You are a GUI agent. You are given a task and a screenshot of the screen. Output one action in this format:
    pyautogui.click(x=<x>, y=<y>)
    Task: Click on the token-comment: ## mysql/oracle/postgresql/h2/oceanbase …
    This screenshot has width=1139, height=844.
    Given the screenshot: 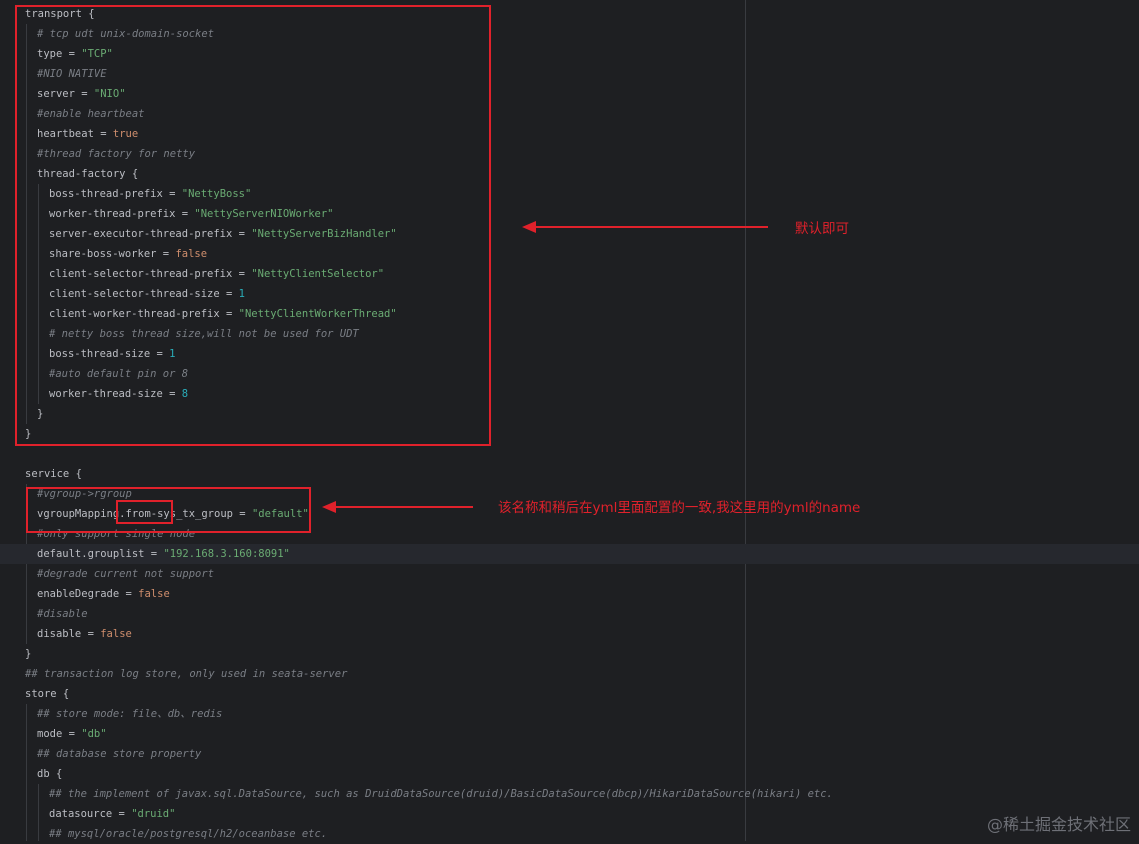 What is the action you would take?
    pyautogui.click(x=188, y=834)
    